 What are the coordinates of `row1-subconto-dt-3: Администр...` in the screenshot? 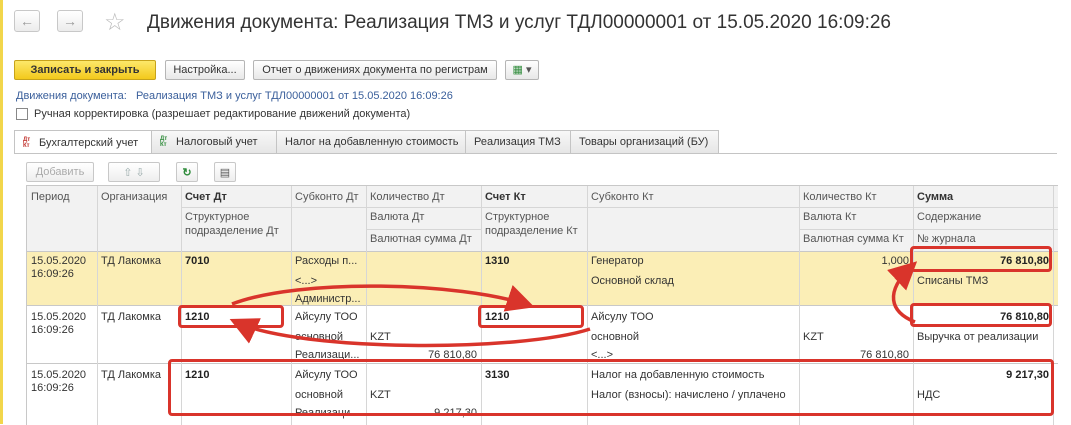 It's located at (328, 299).